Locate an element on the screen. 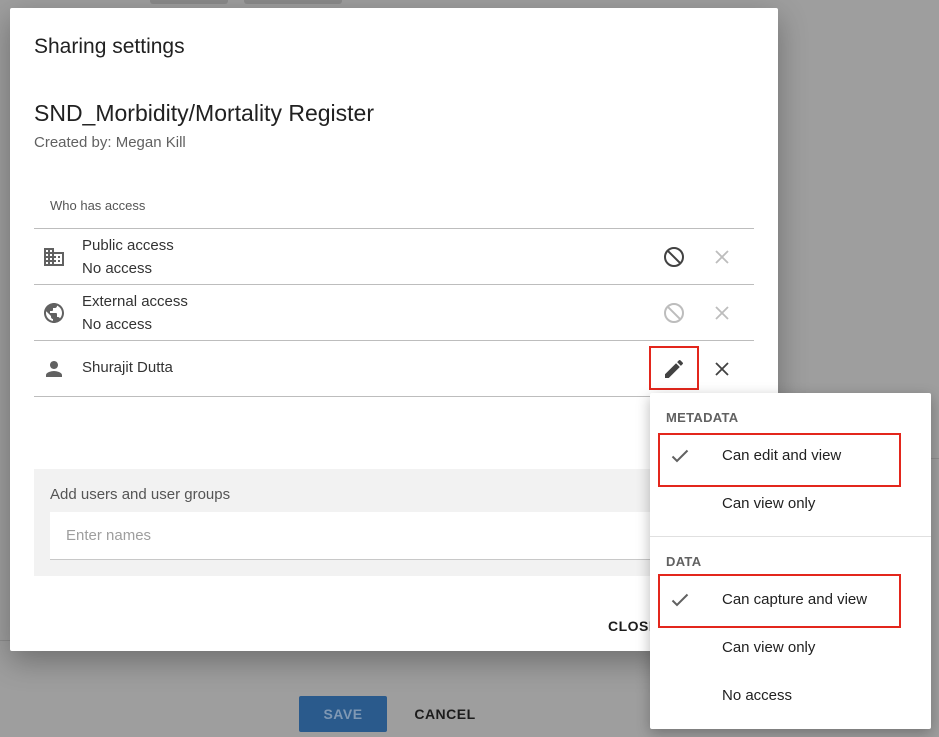  data-option-view-only: Can view only is located at coordinates (790, 648).